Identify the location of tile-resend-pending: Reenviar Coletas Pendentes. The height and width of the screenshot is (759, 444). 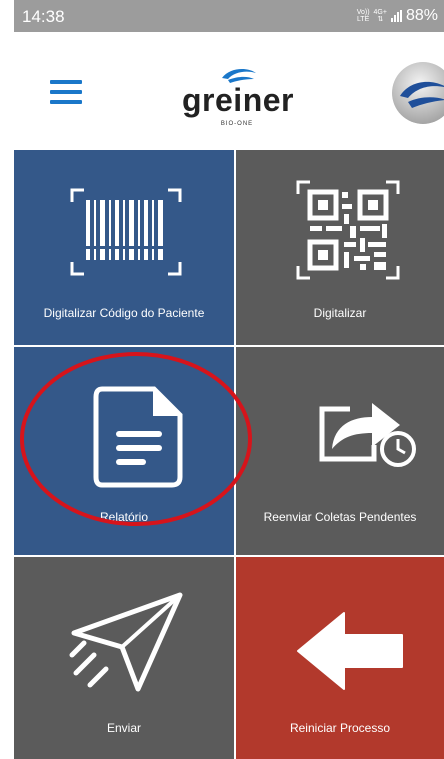
(340, 452).